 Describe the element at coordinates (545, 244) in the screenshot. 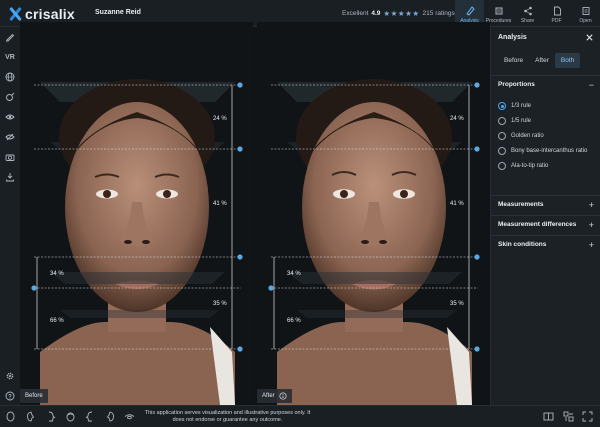

I see `skin-conditions-section-header: Skin conditions +` at that location.